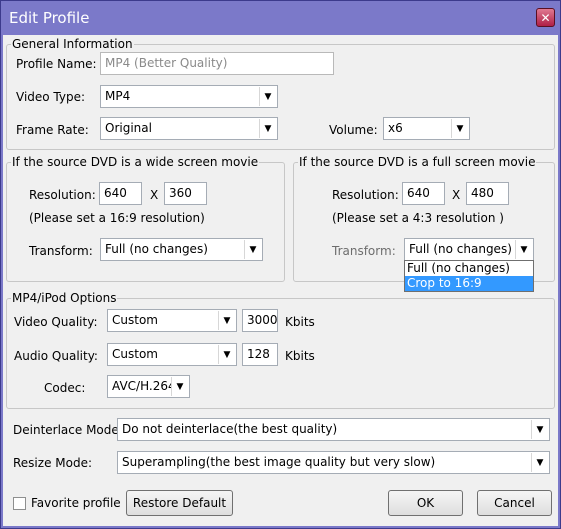  Describe the element at coordinates (364, 251) in the screenshot. I see `full-transform-label: Transform:` at that location.